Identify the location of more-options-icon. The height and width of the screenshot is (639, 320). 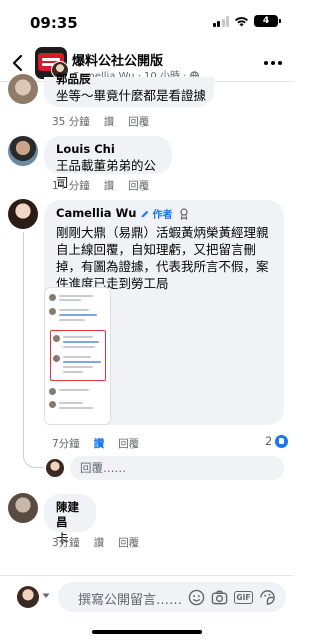
(273, 63).